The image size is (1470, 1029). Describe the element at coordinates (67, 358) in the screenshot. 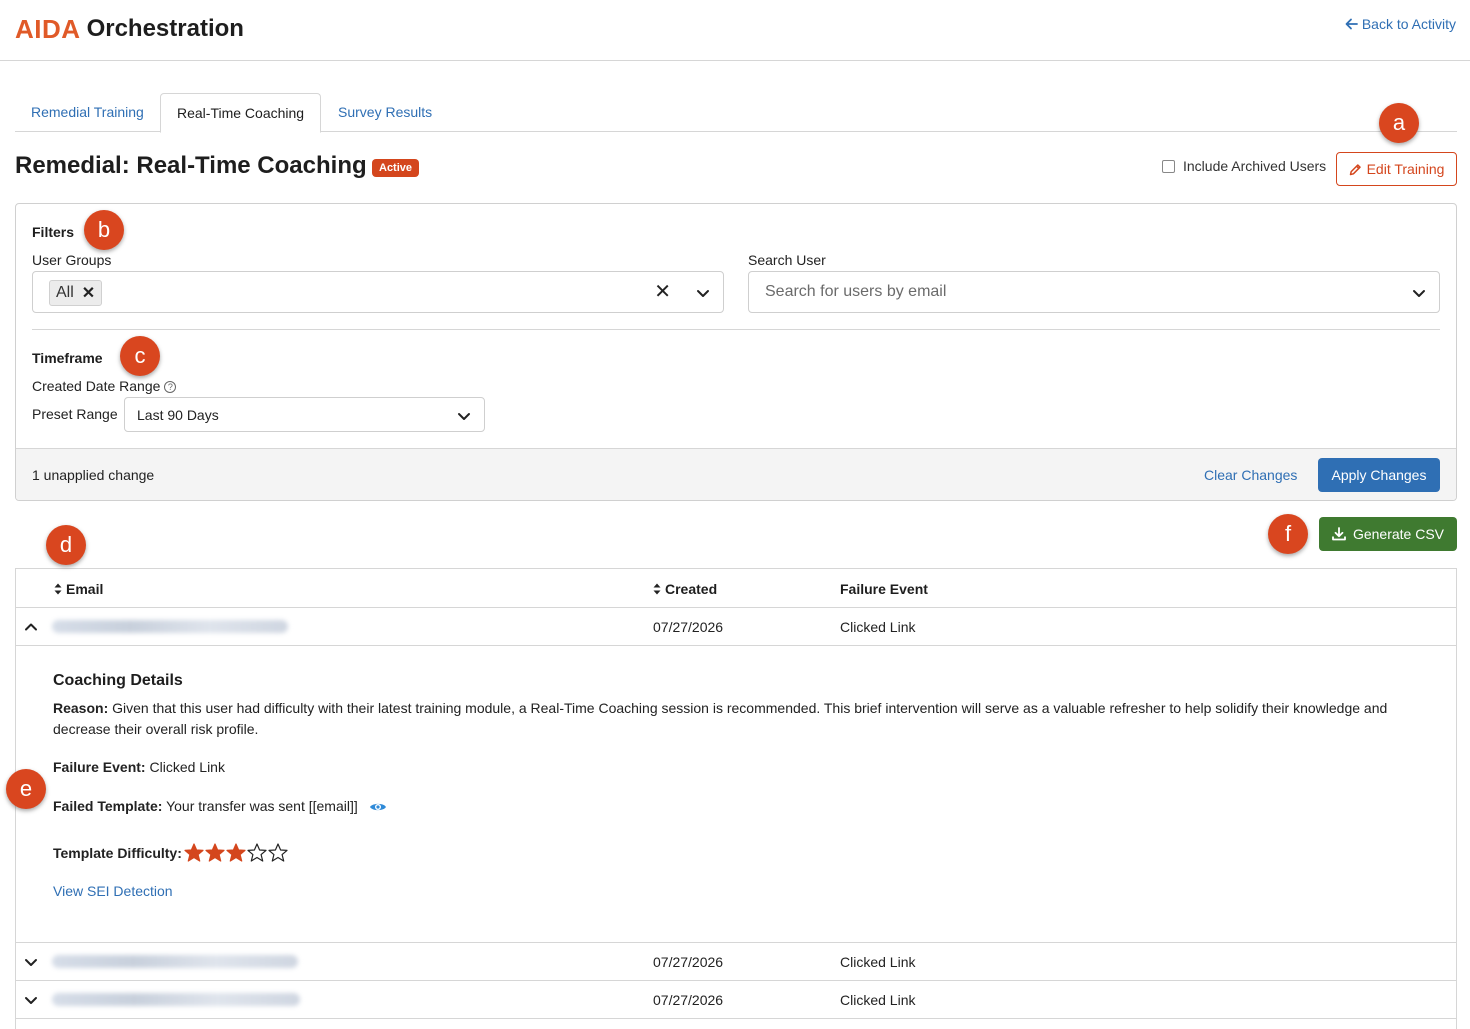

I see `timeframe-title: Timeframe` at that location.